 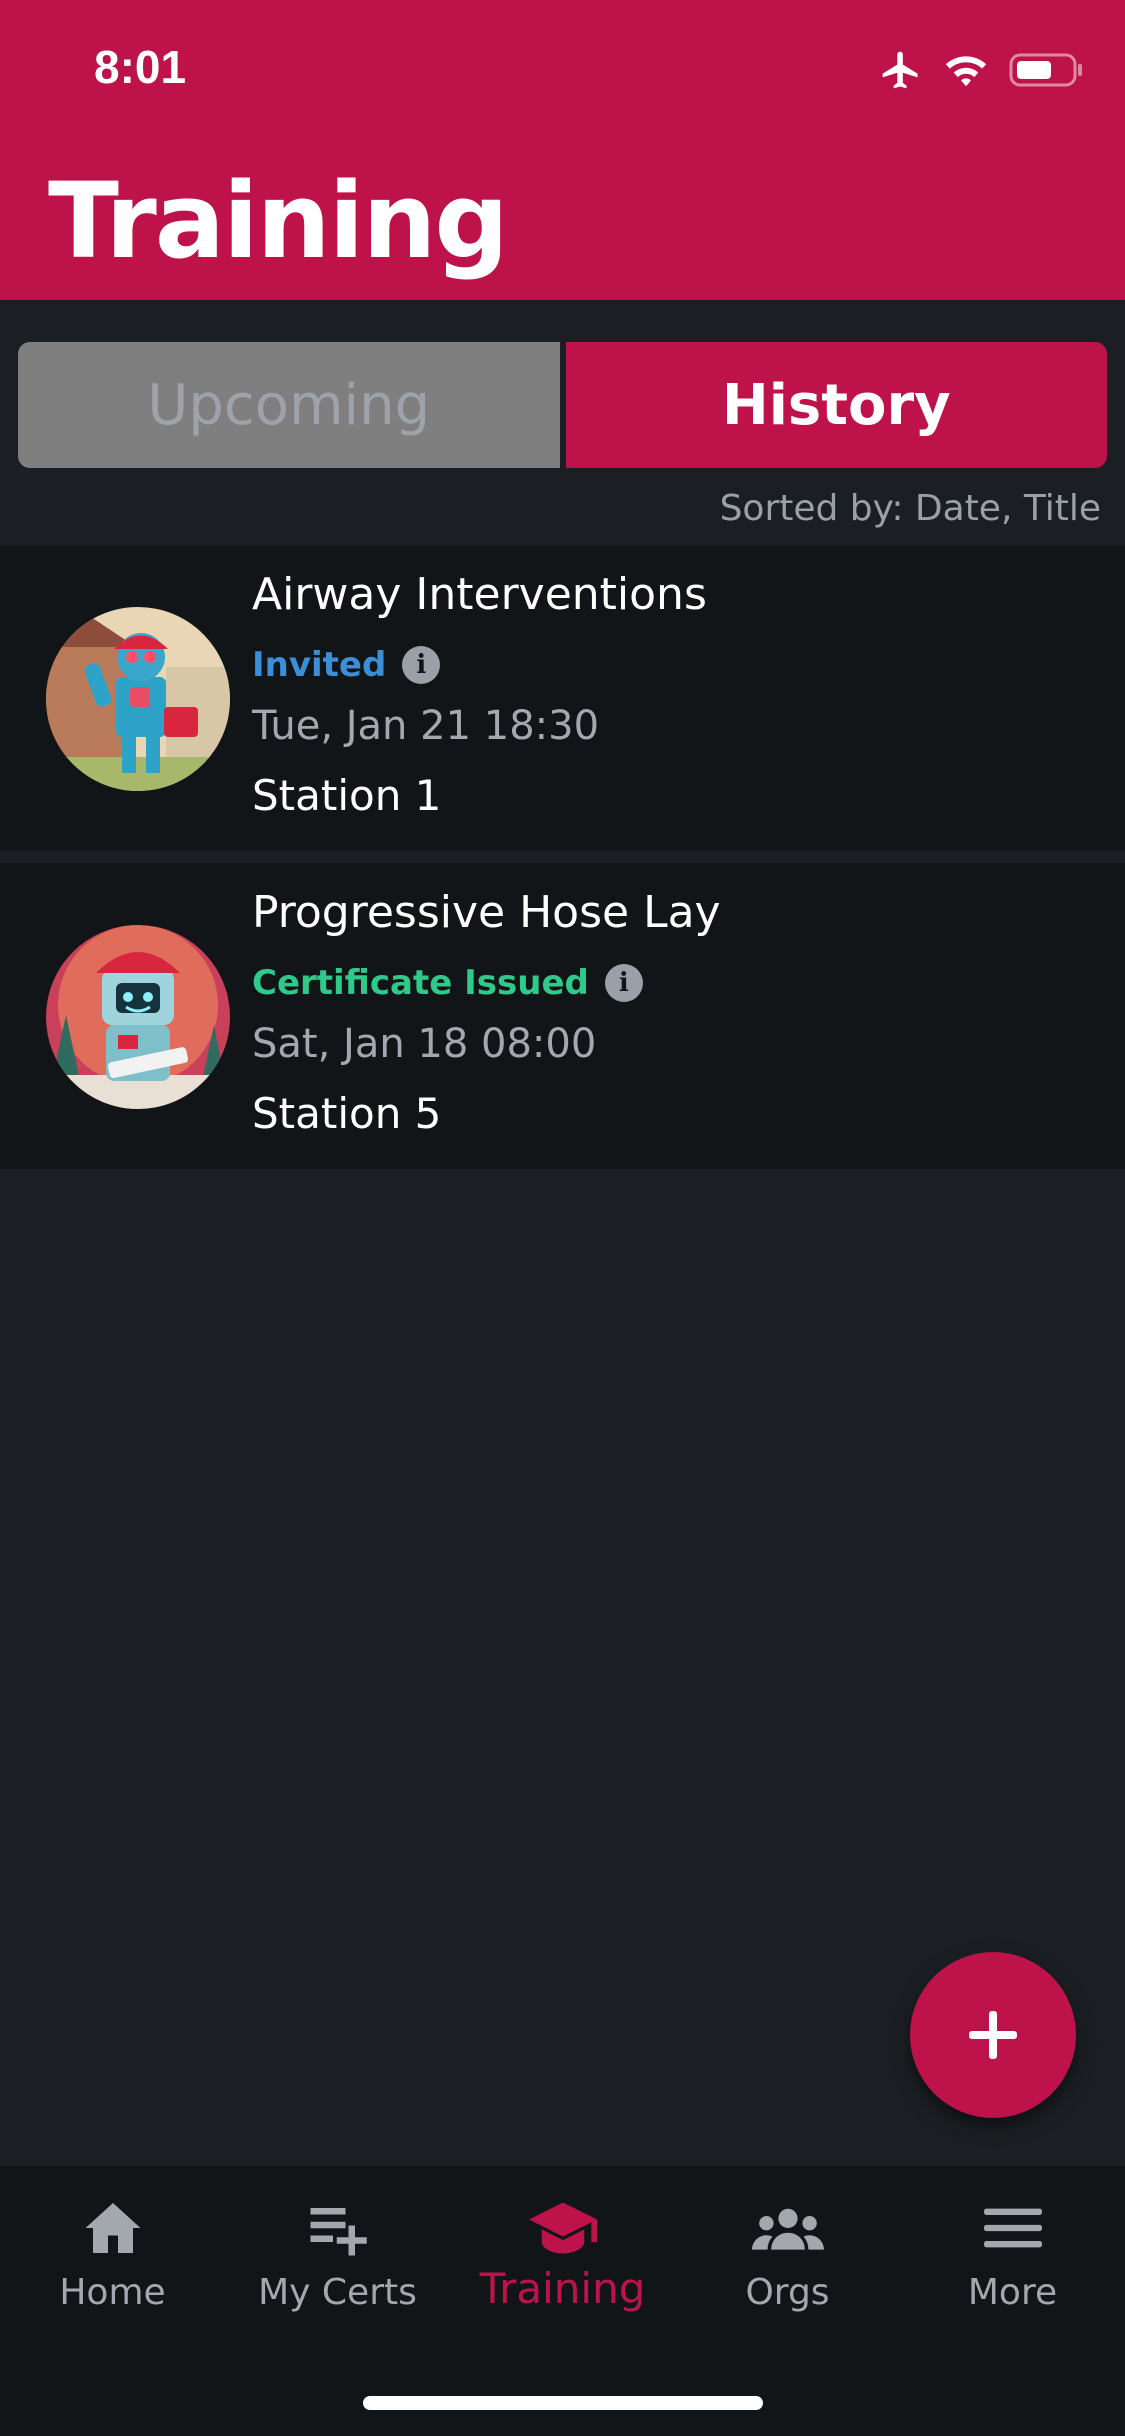 I want to click on status-row: Certificate Issued i, so click(x=447, y=983).